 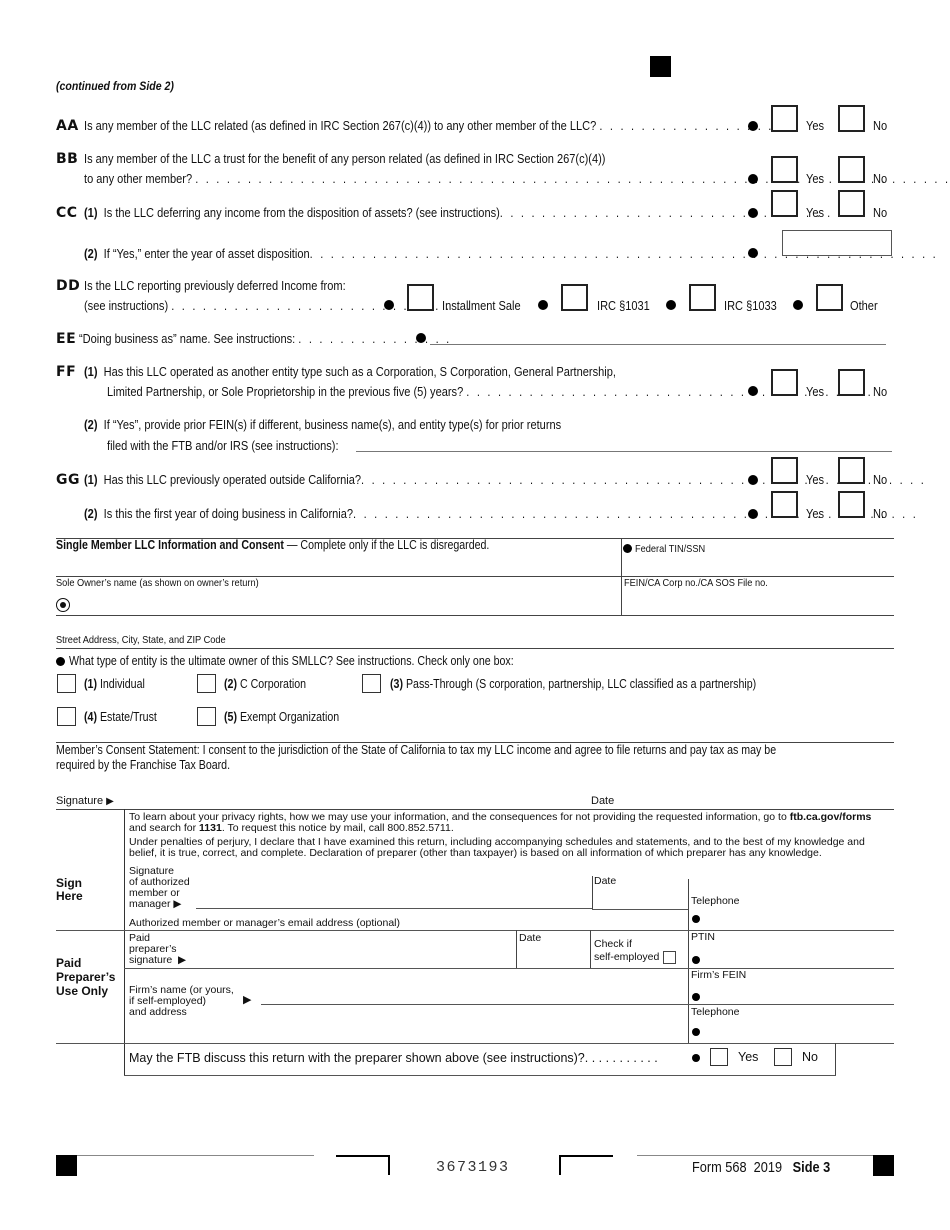 I want to click on aa-yes-checkbox, so click(x=784, y=118).